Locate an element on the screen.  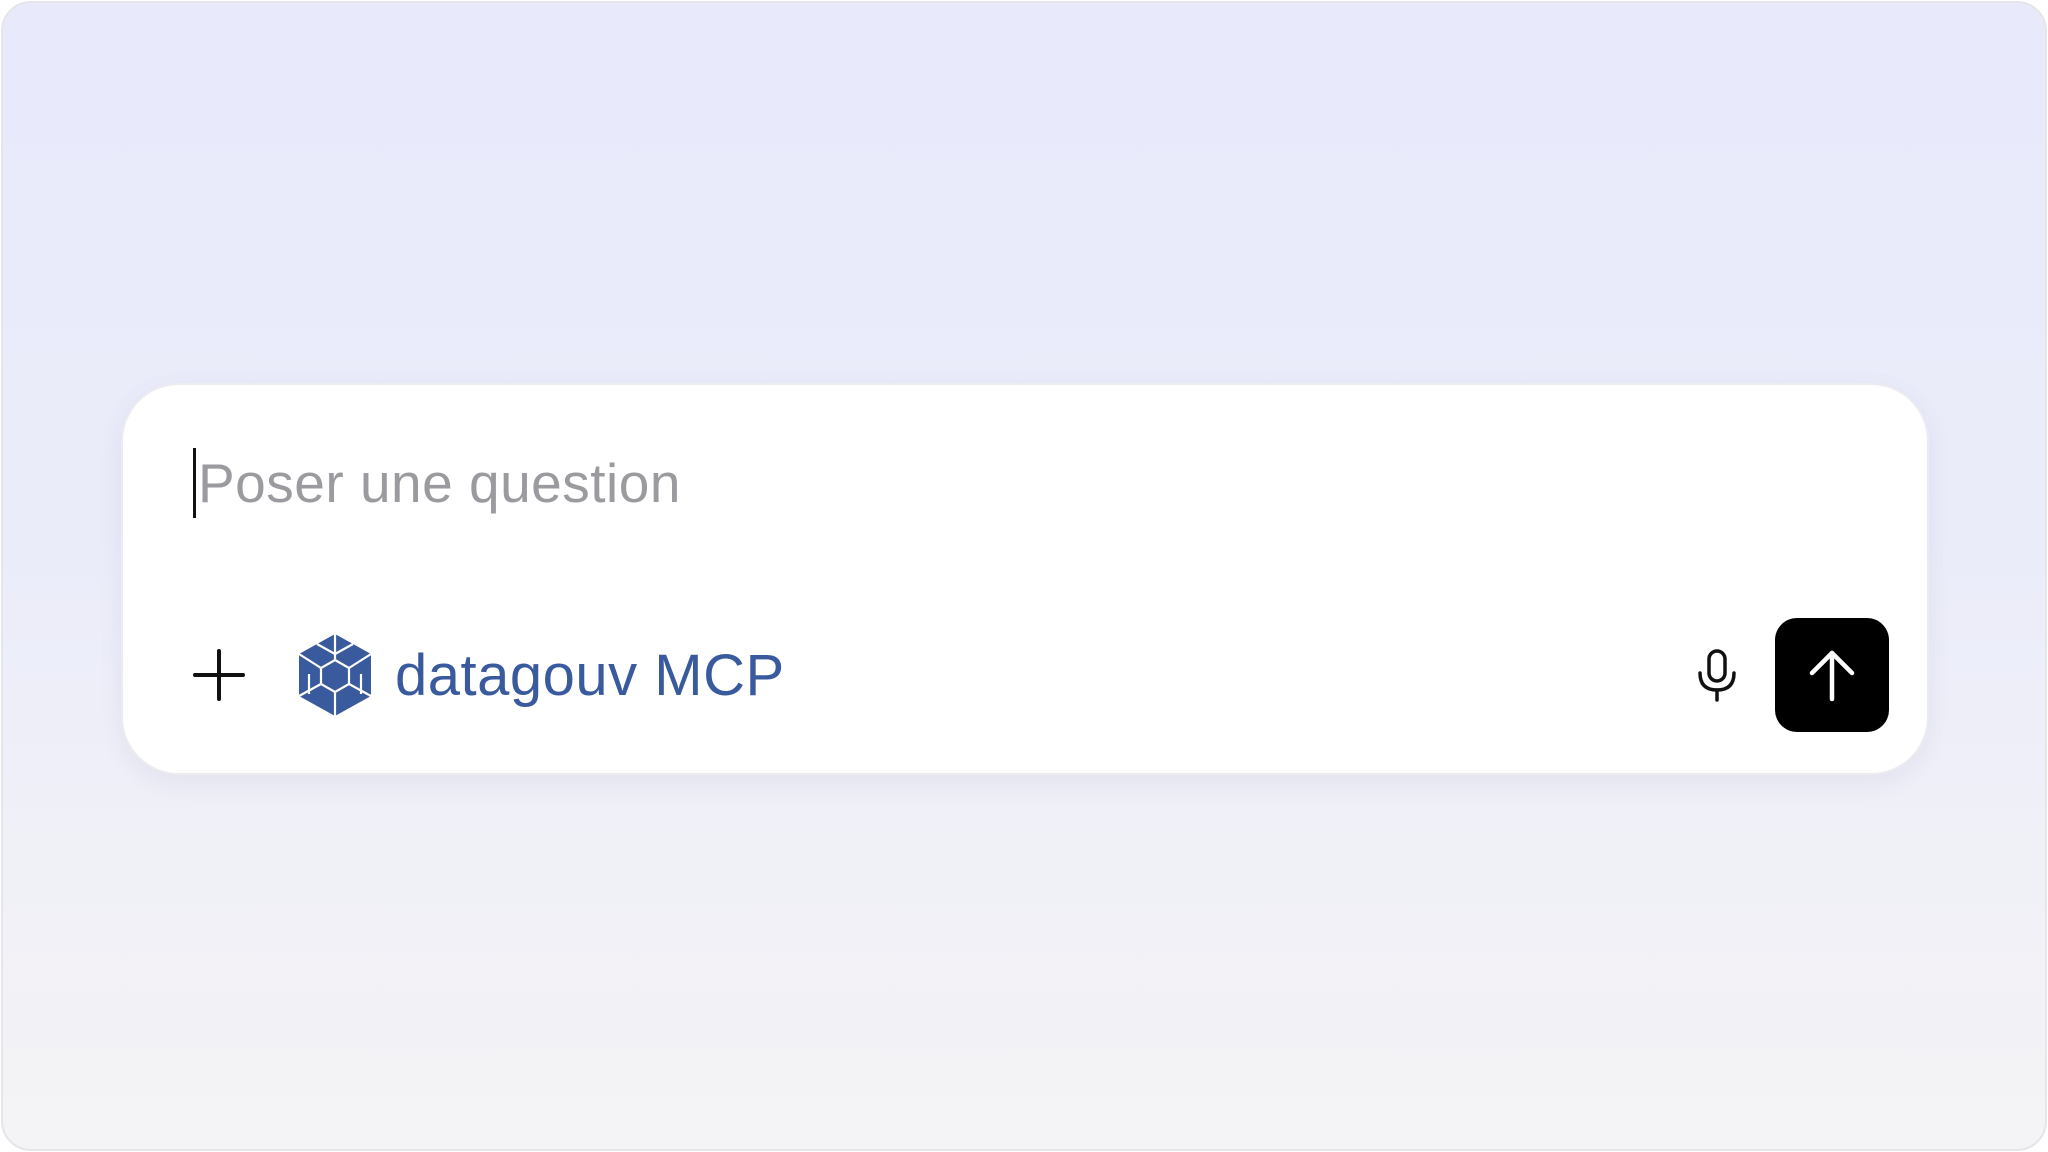
datagouv-mcp-tool: datagouv MCP is located at coordinates (540, 675).